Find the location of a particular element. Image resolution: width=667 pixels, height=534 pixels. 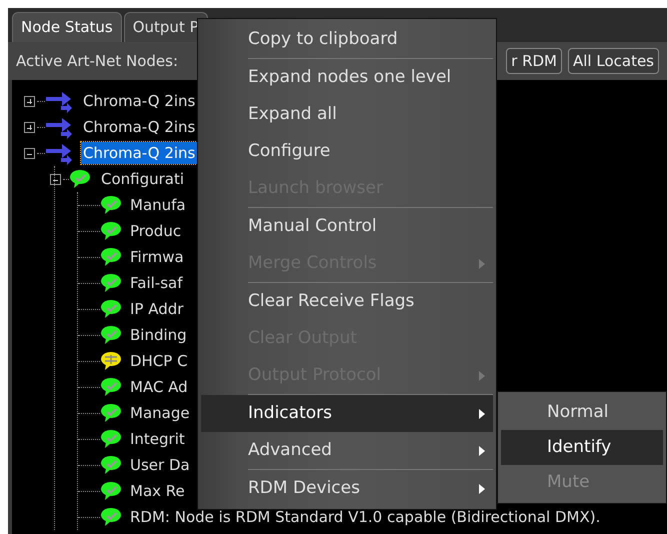

tree-item: Fail-saf is located at coordinates (156, 283).